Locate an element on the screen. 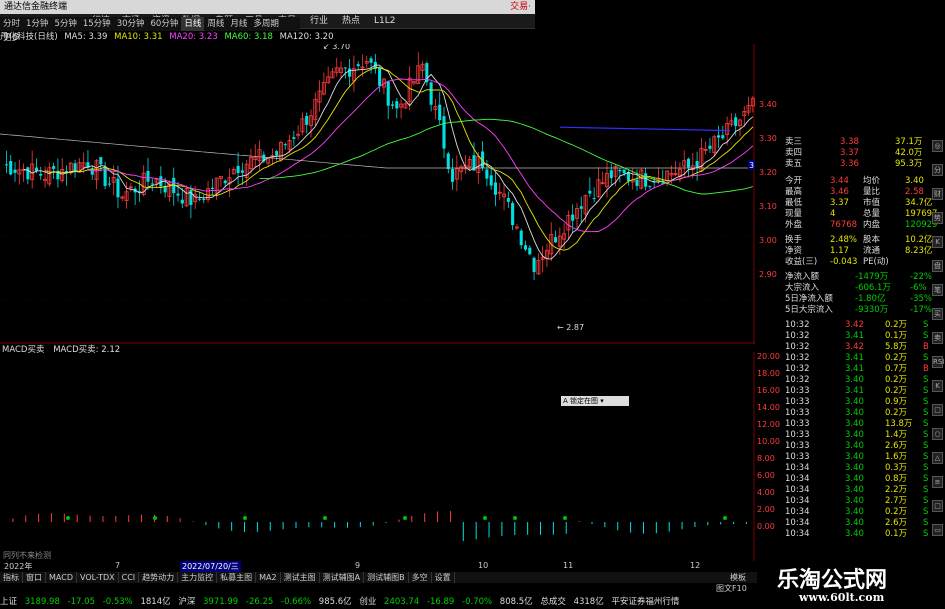 This screenshot has height=609, width=945. indicator-tab-7: 私募主图 is located at coordinates (237, 577).